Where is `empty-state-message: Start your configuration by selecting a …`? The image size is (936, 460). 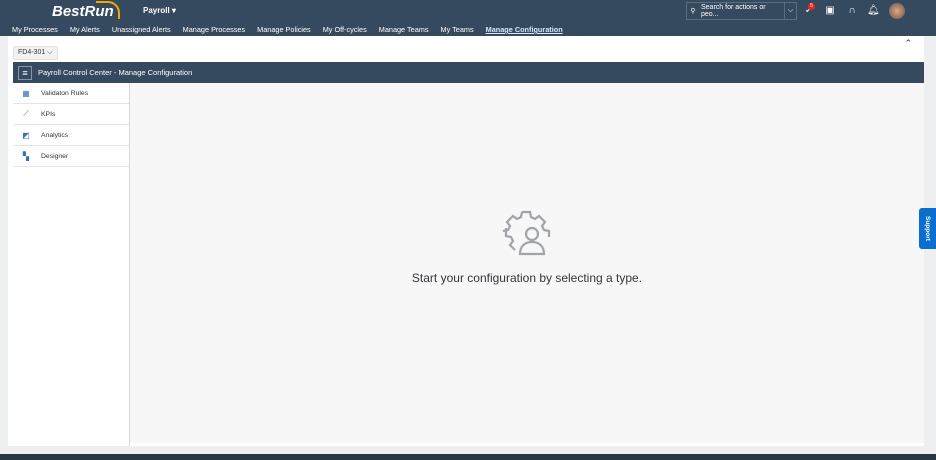
empty-state-message: Start your configuration by selecting a … is located at coordinates (527, 278).